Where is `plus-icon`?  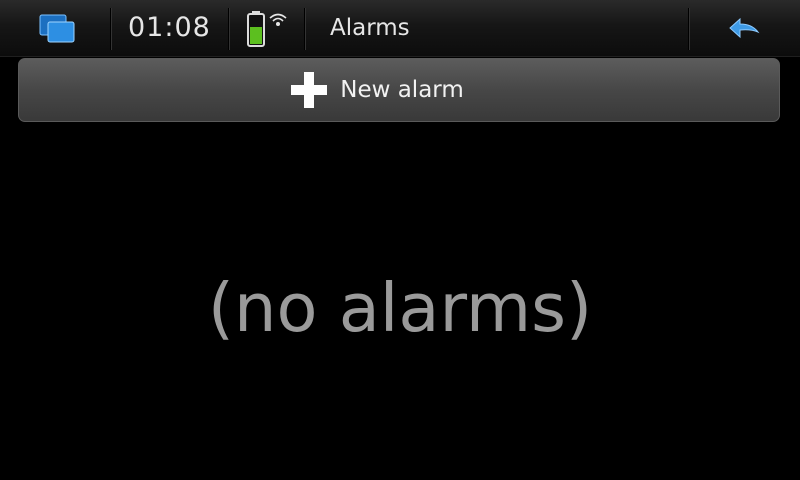
plus-icon is located at coordinates (309, 90).